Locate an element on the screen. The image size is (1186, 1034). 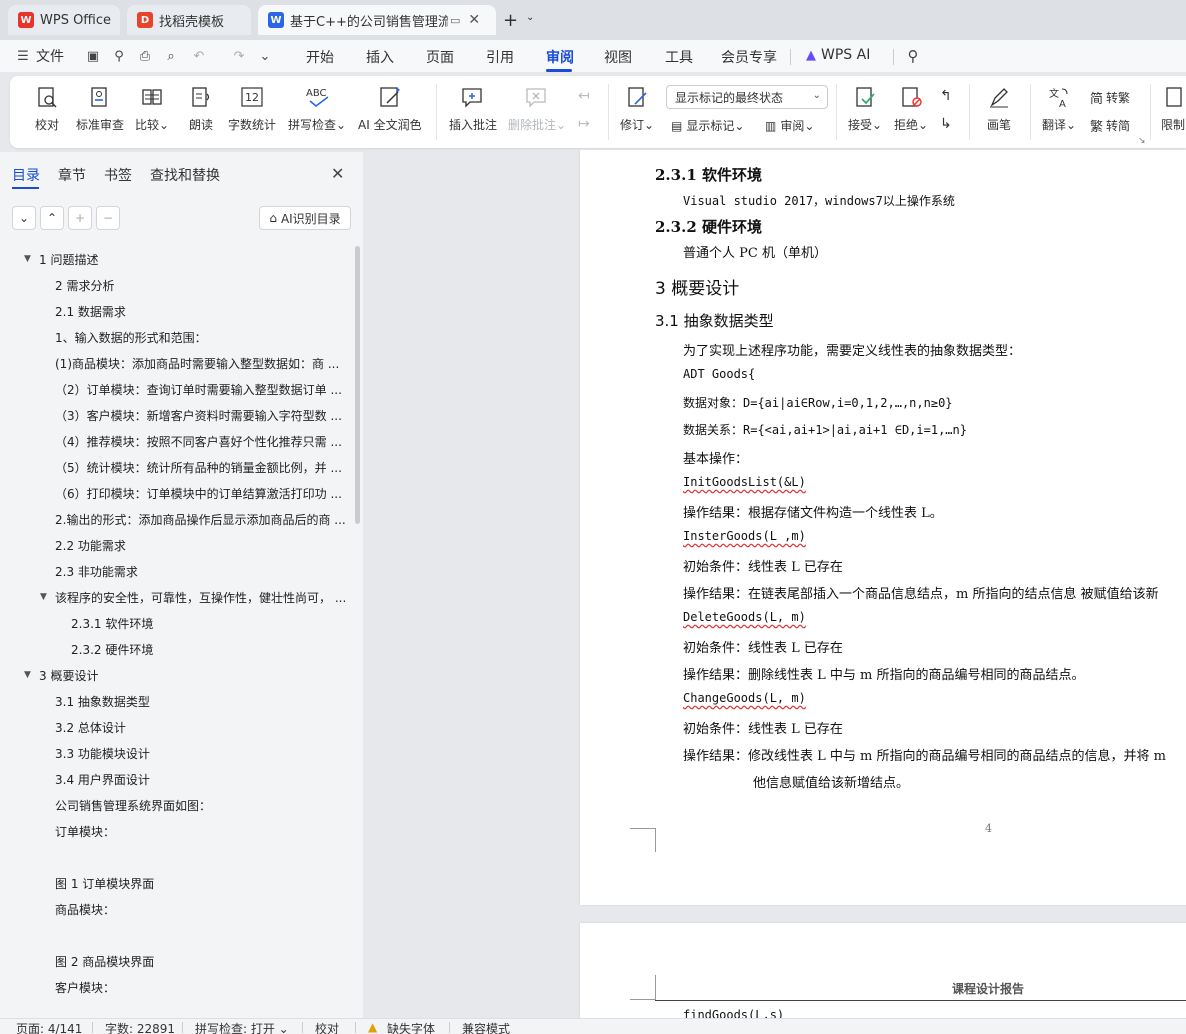
menu-review: 审阅 is located at coordinates (560, 57).